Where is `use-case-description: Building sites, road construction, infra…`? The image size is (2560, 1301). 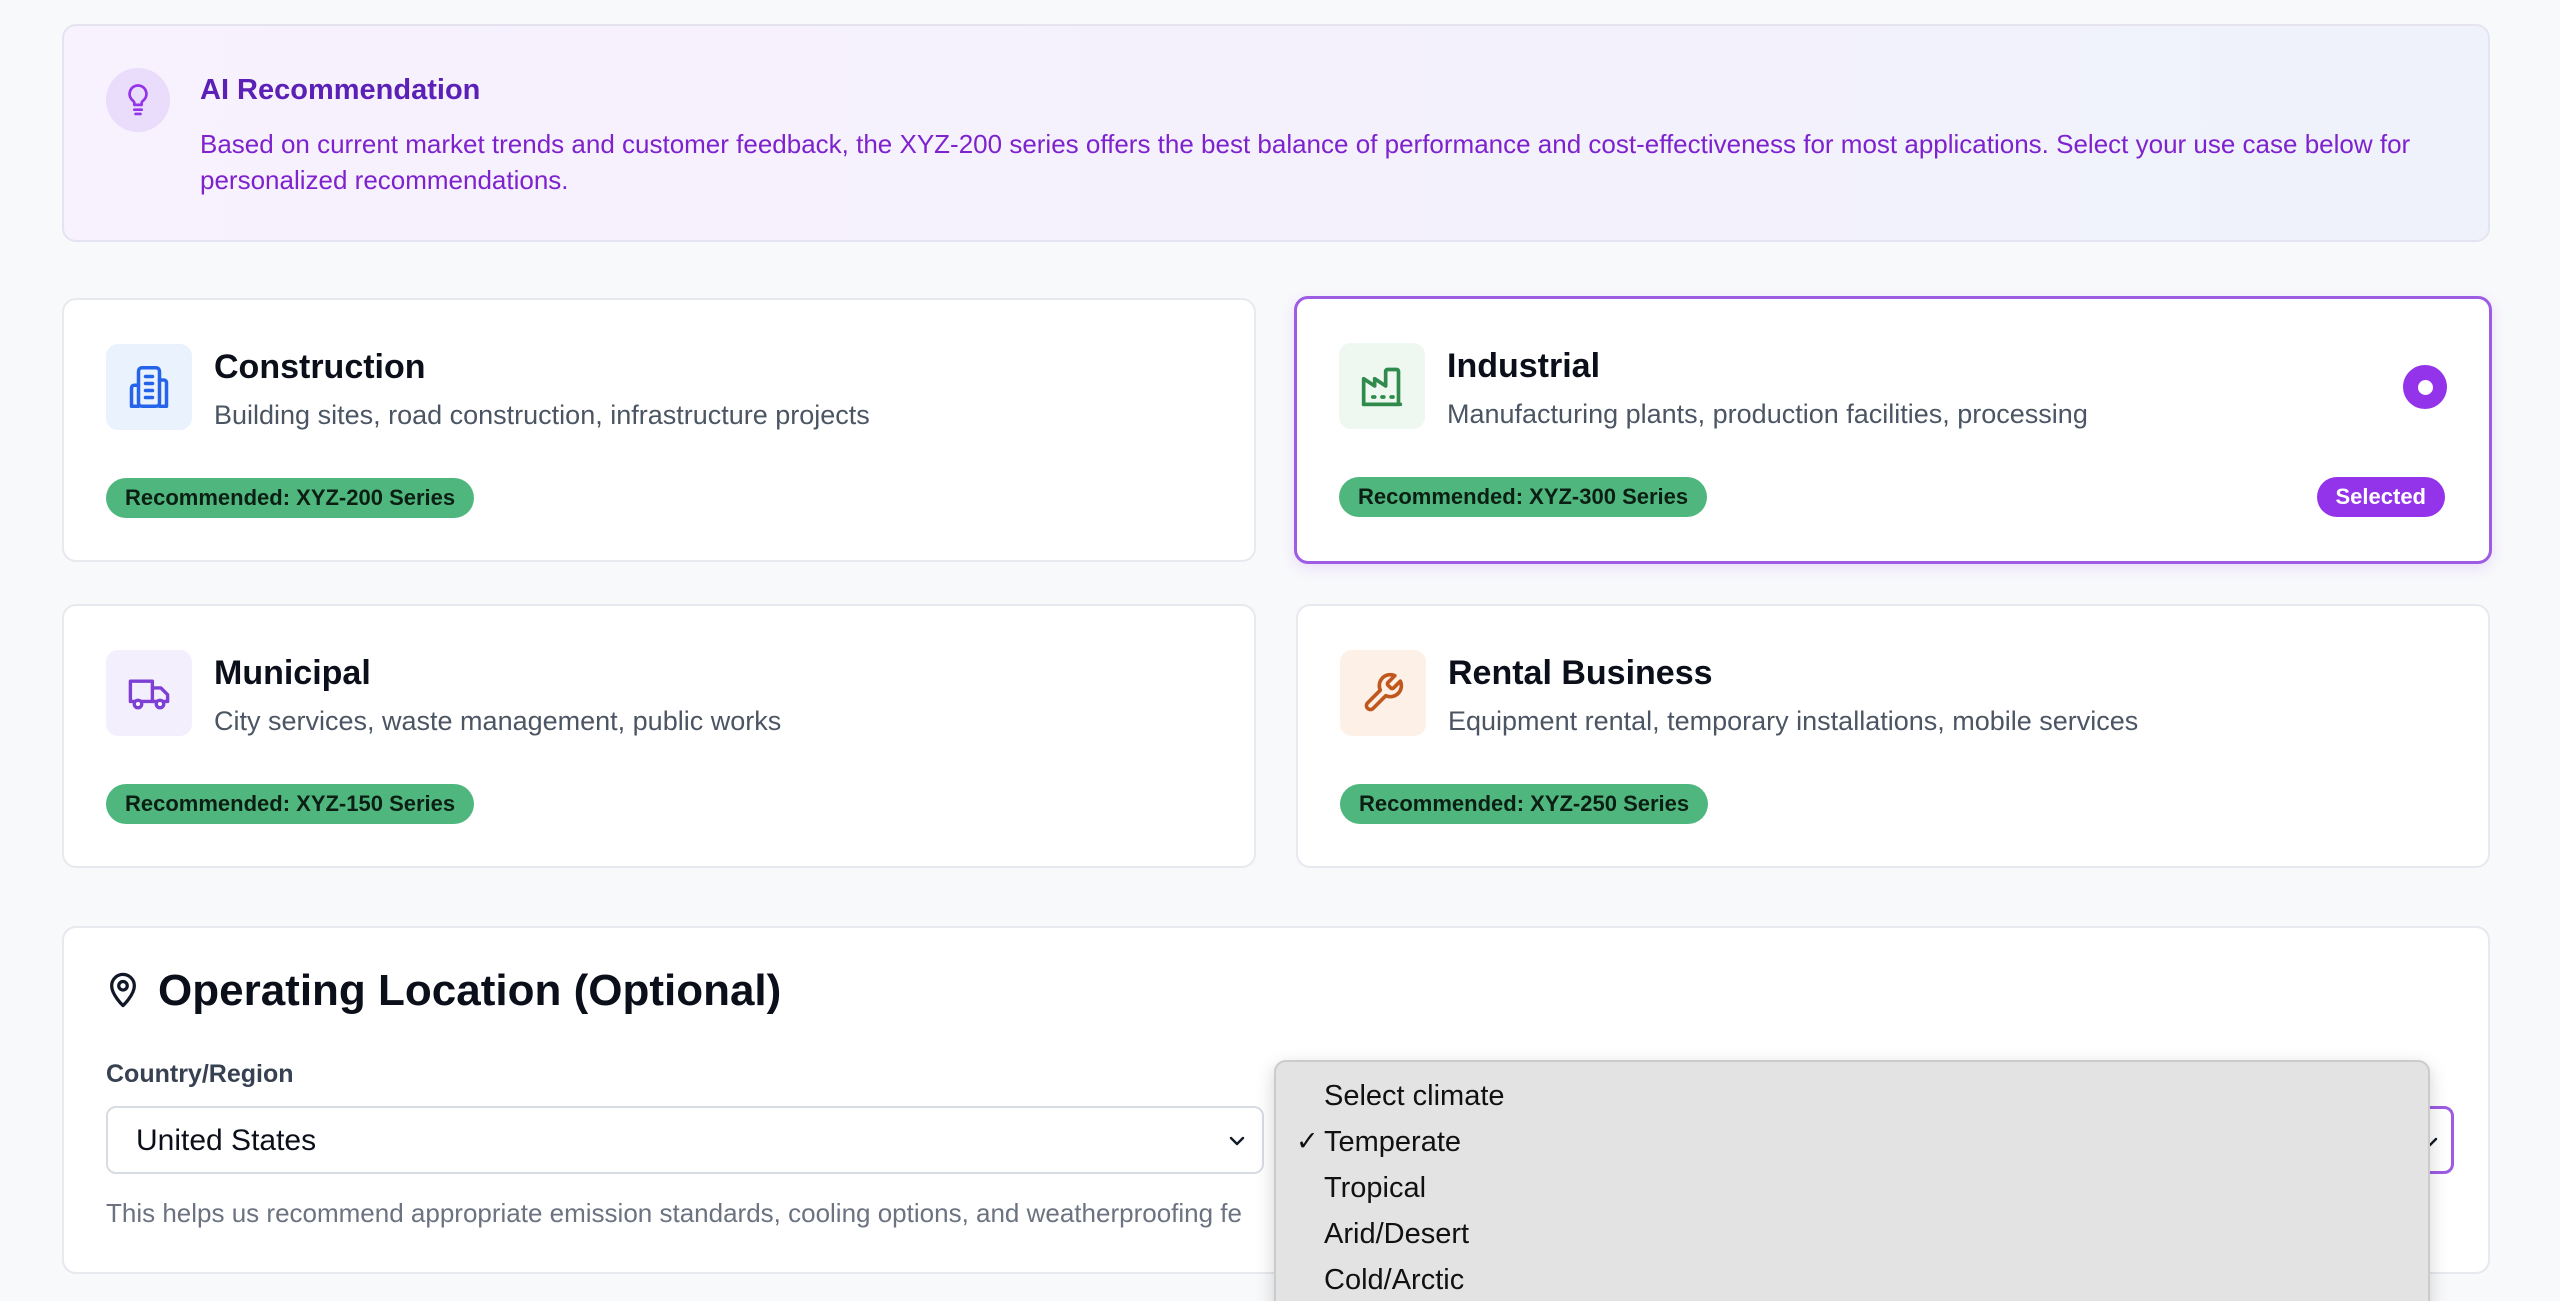
use-case-description: Building sites, road construction, infra… is located at coordinates (542, 415).